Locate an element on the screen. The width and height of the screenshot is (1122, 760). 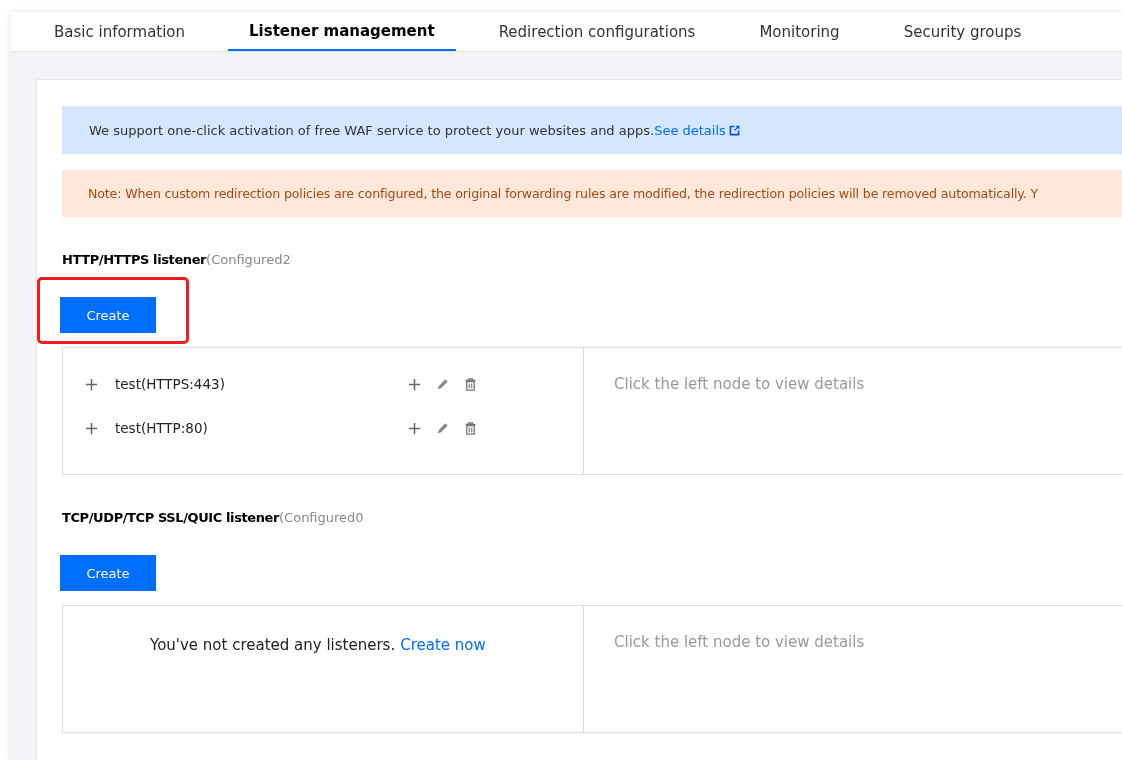
empty-message: You've not created any listeners. is located at coordinates (273, 645).